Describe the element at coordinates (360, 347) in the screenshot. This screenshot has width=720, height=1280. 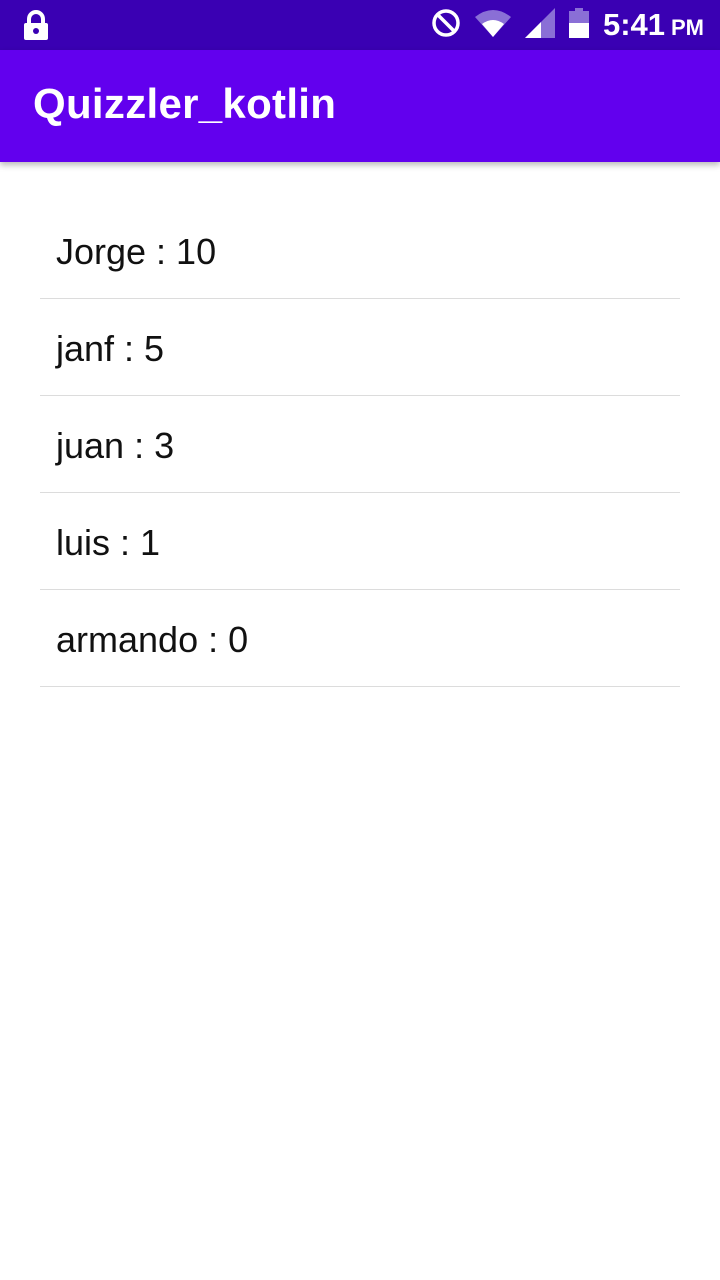
I see `list-item: janf : 5` at that location.